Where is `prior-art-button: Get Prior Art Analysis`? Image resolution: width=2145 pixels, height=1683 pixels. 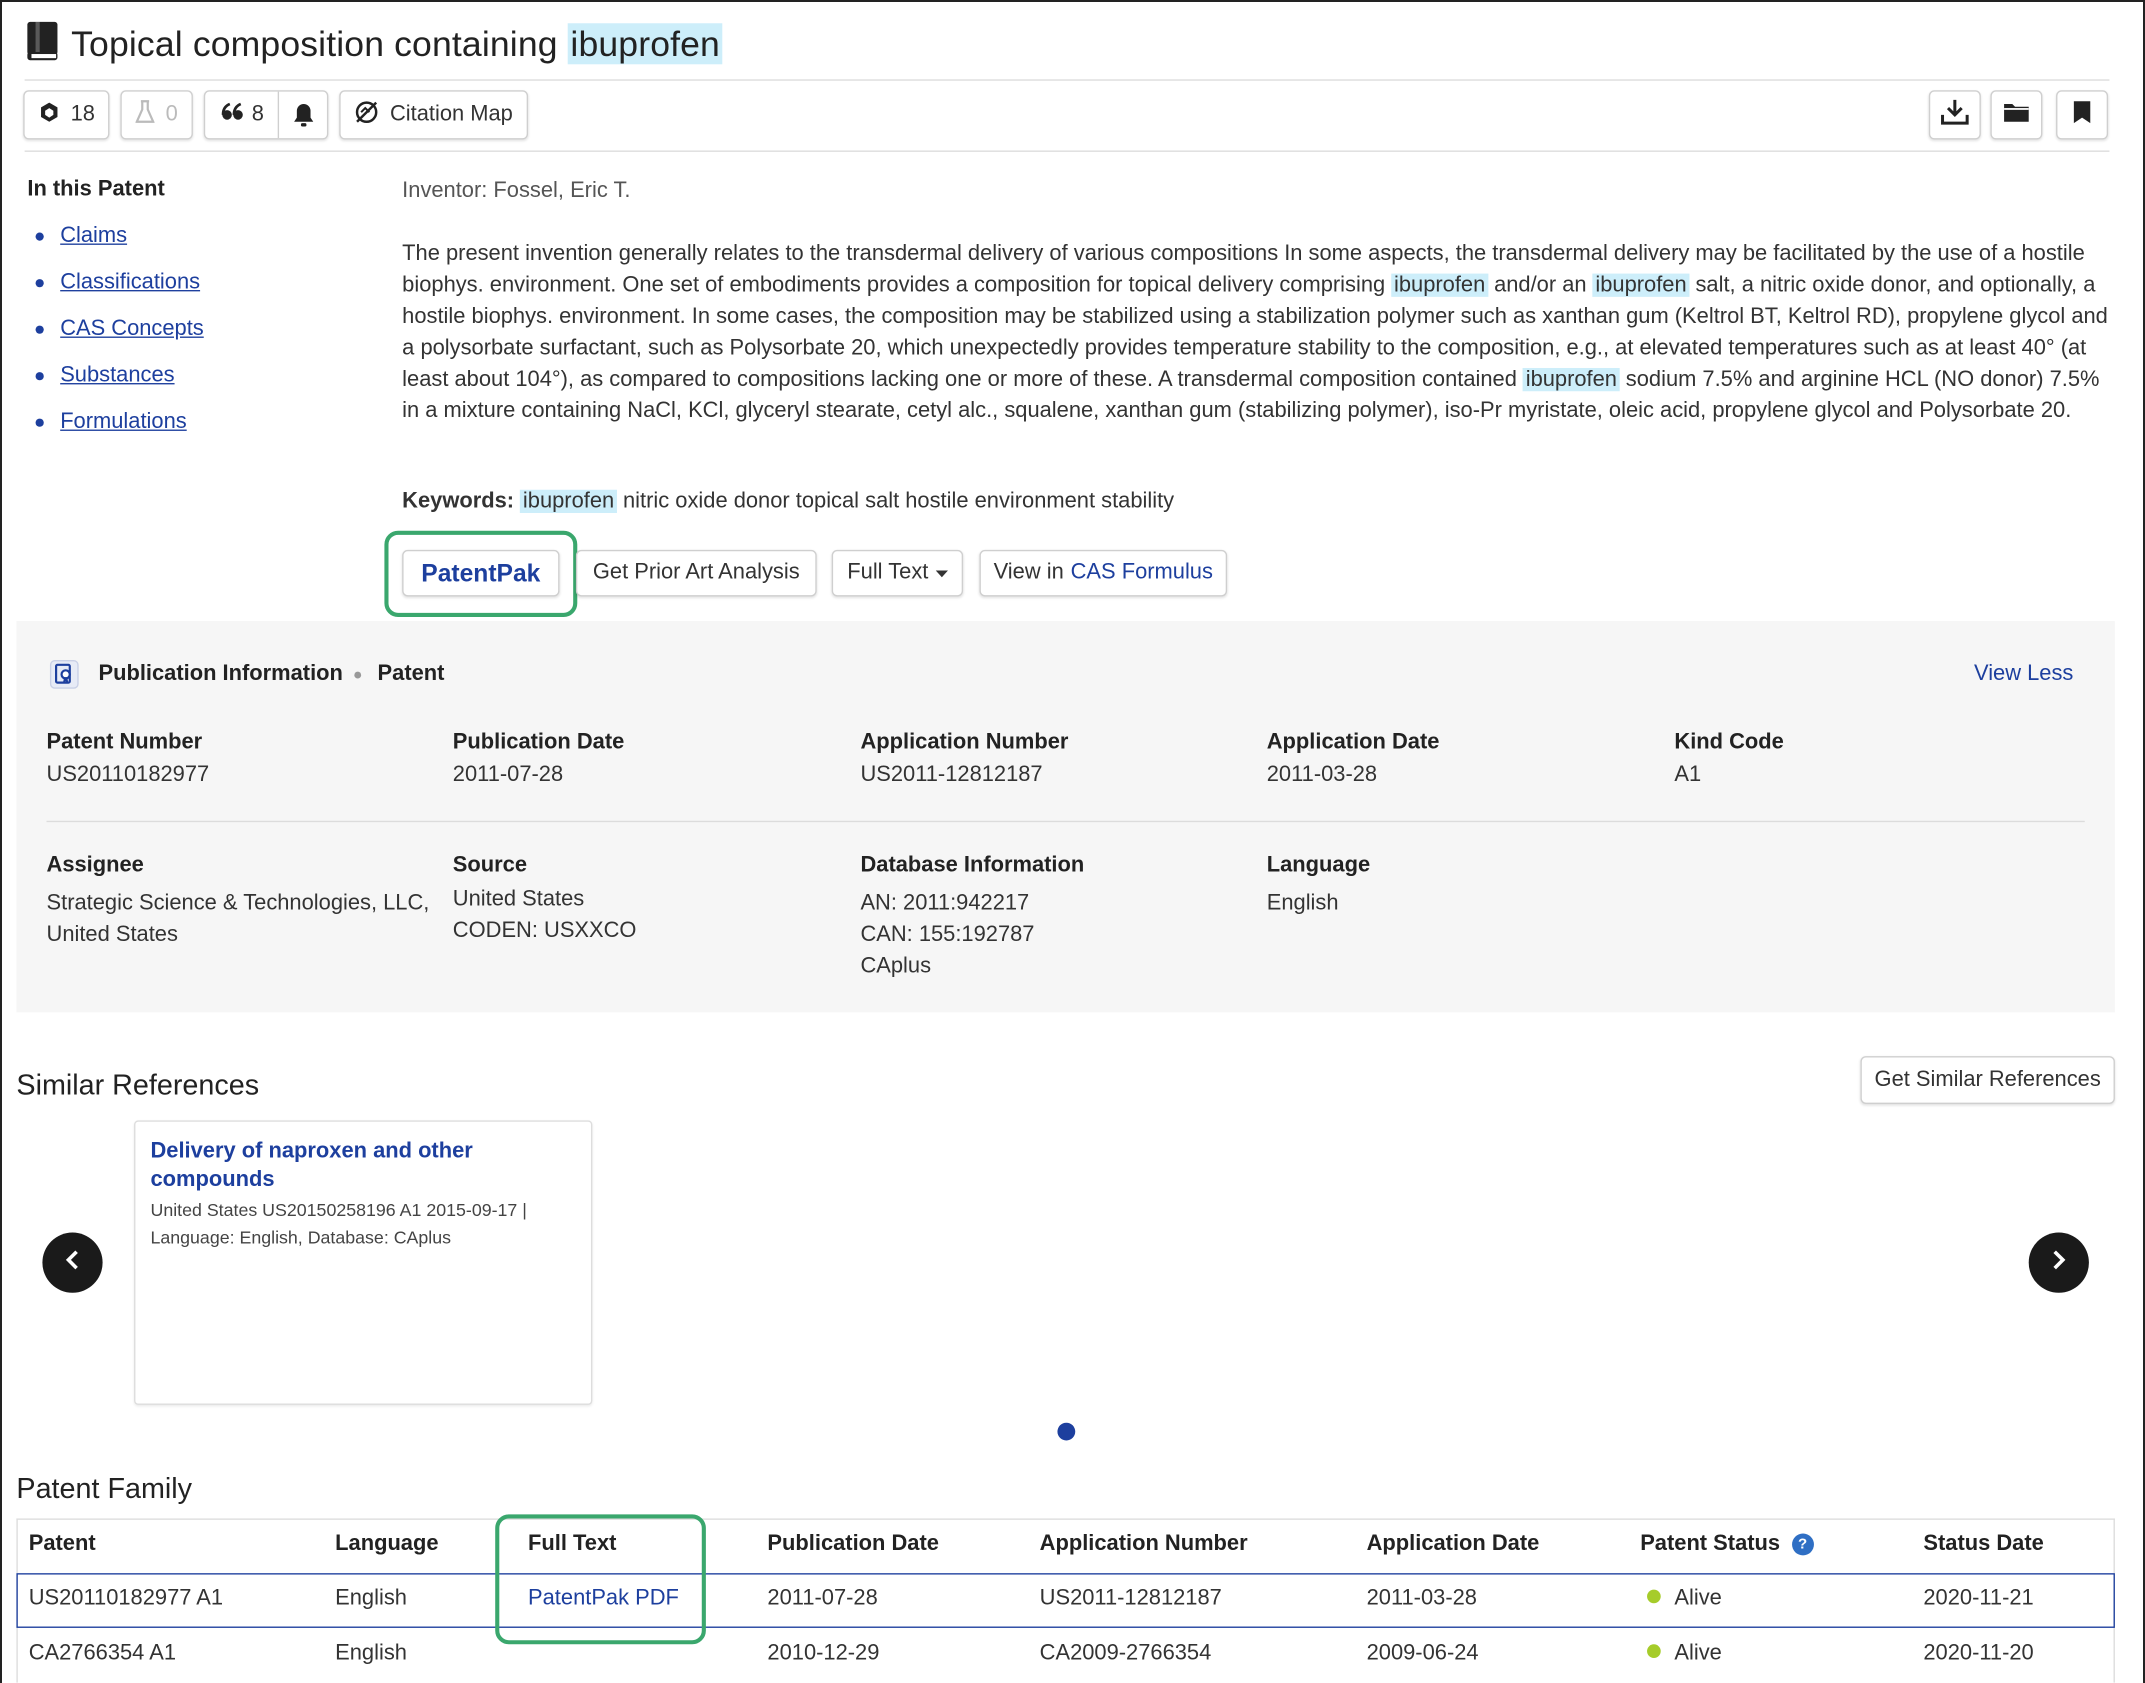
prior-art-button: Get Prior Art Analysis is located at coordinates (696, 573).